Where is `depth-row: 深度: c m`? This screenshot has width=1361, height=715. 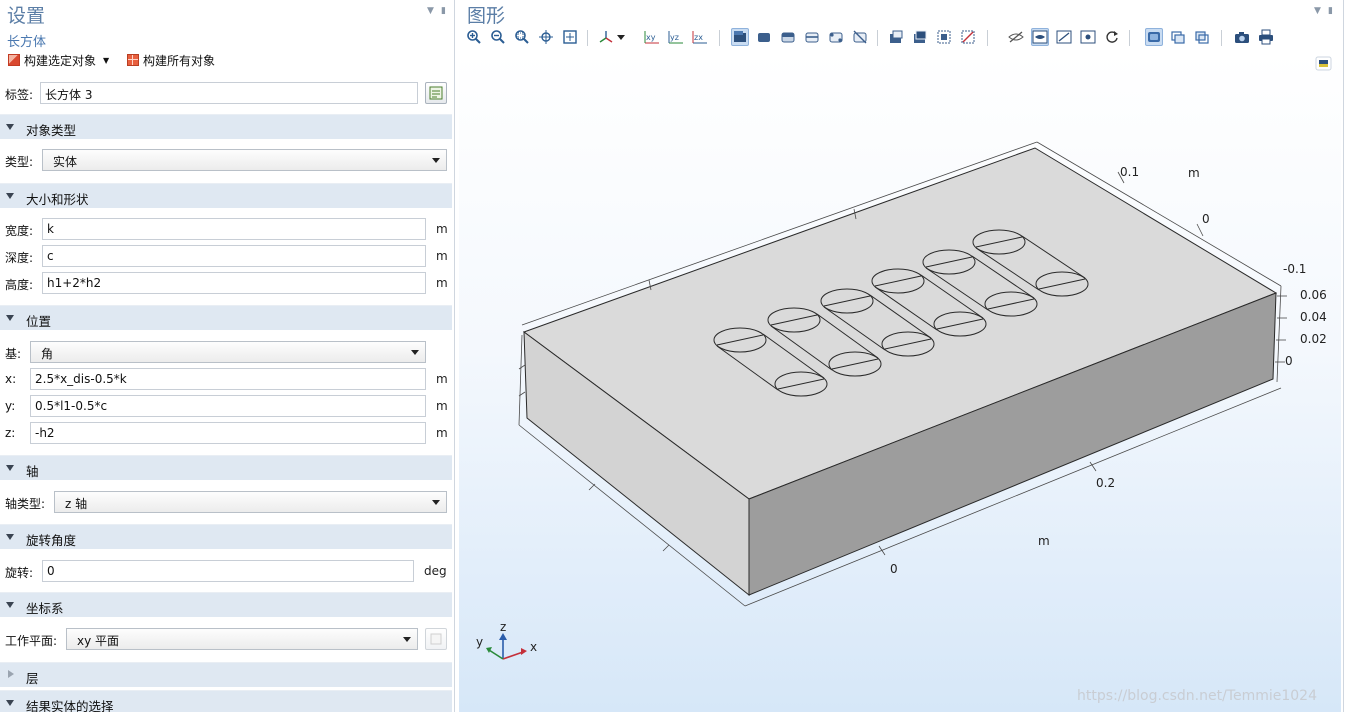
depth-row: 深度: c m is located at coordinates (226, 256).